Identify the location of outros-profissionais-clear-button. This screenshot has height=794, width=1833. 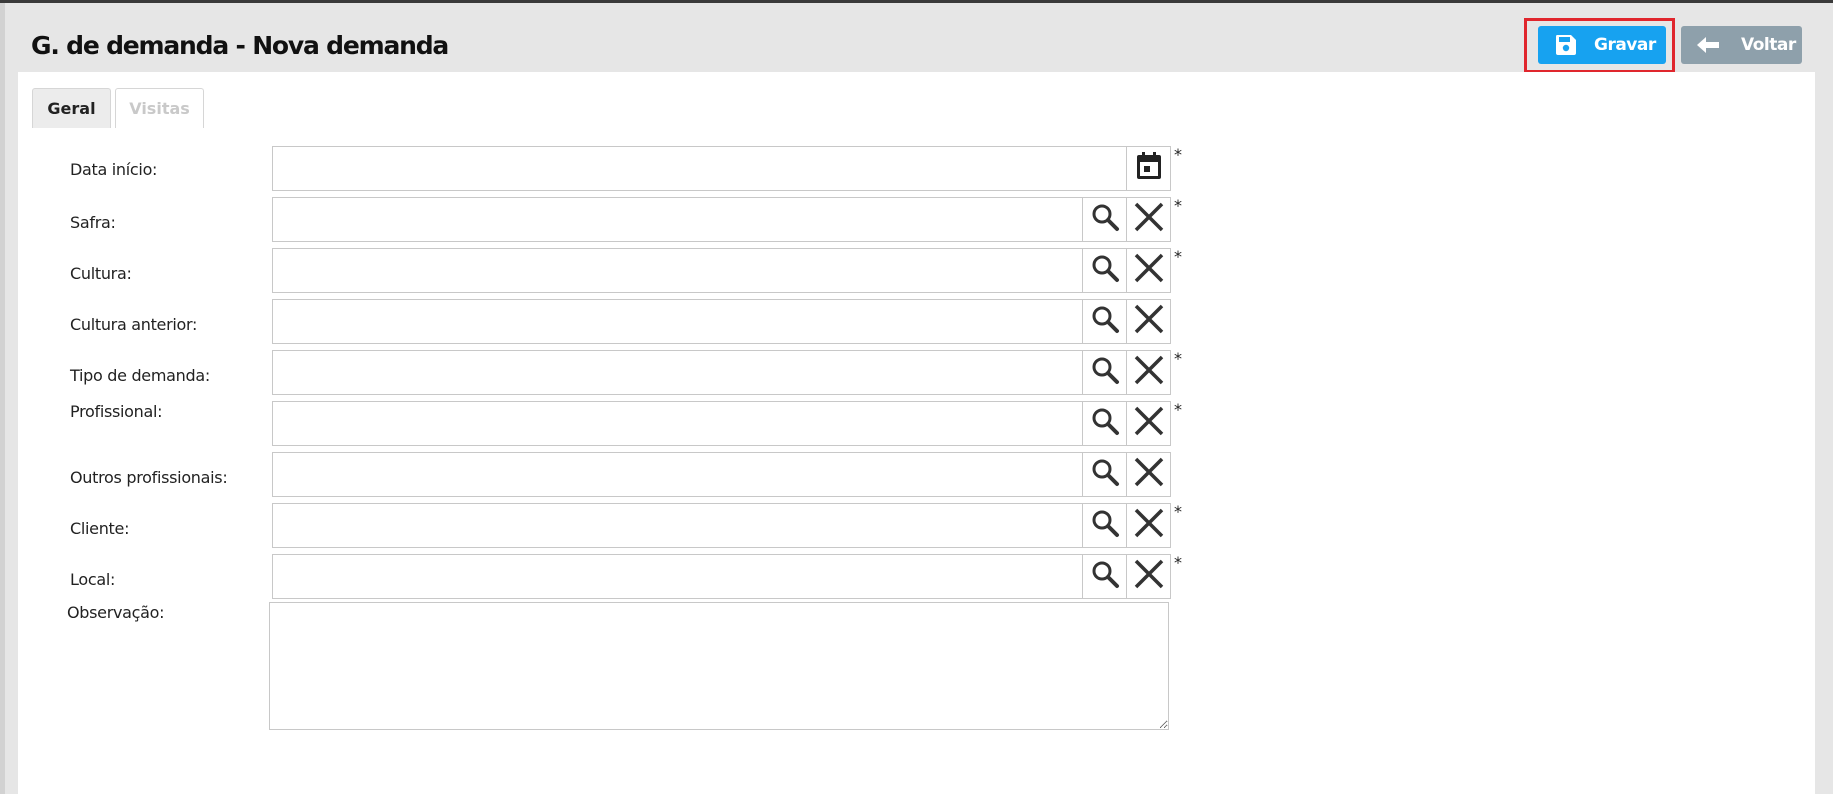
(1148, 474).